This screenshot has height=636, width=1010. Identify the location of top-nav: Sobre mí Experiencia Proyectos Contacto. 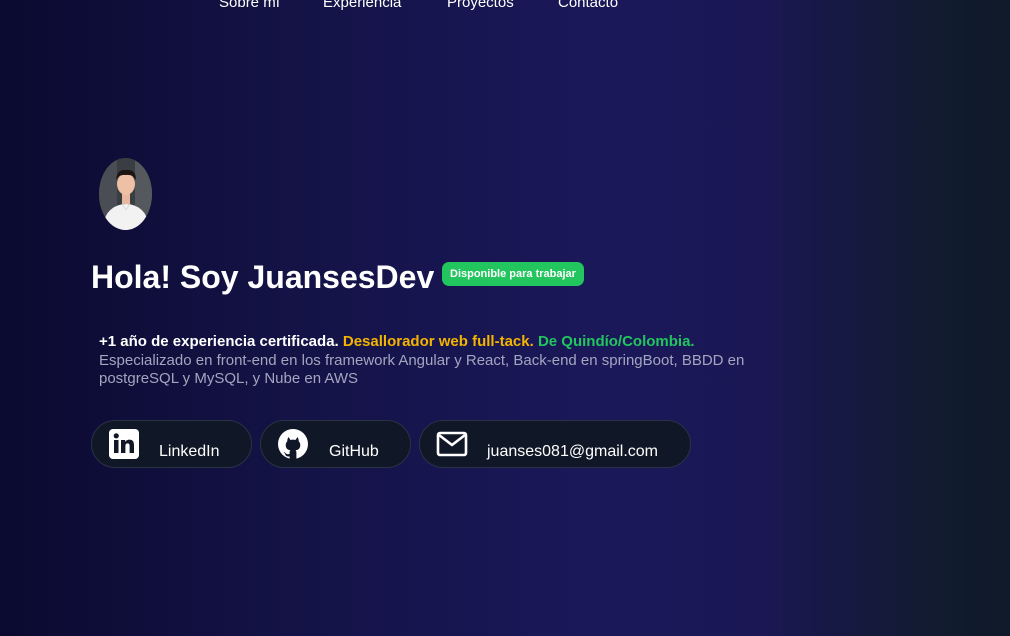
(428, 6).